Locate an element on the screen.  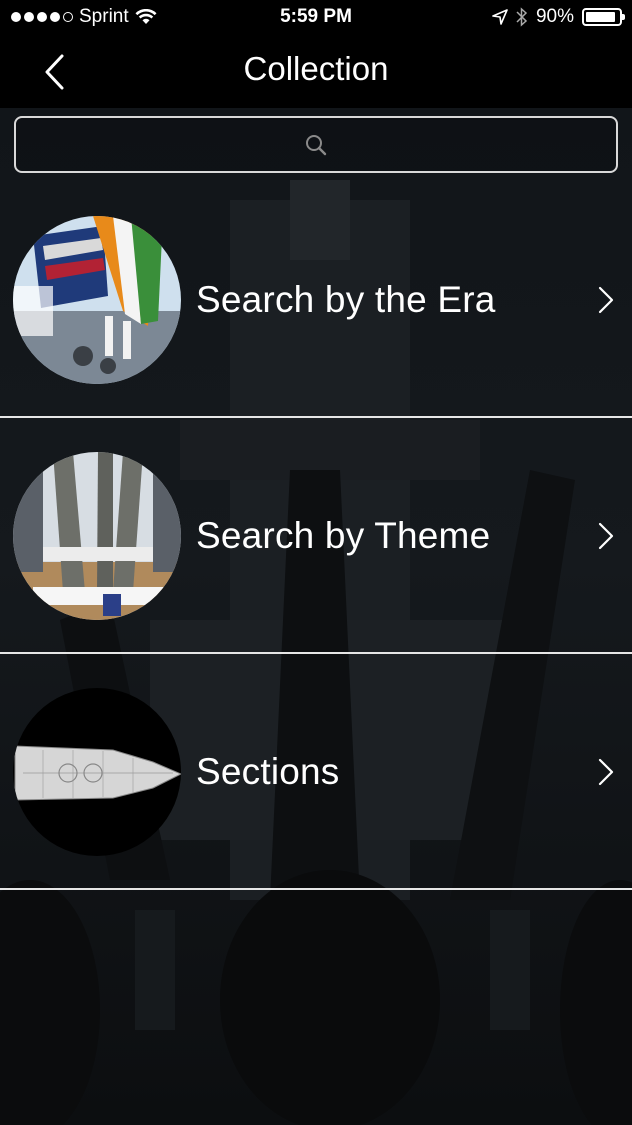
search-input is located at coordinates (316, 144).